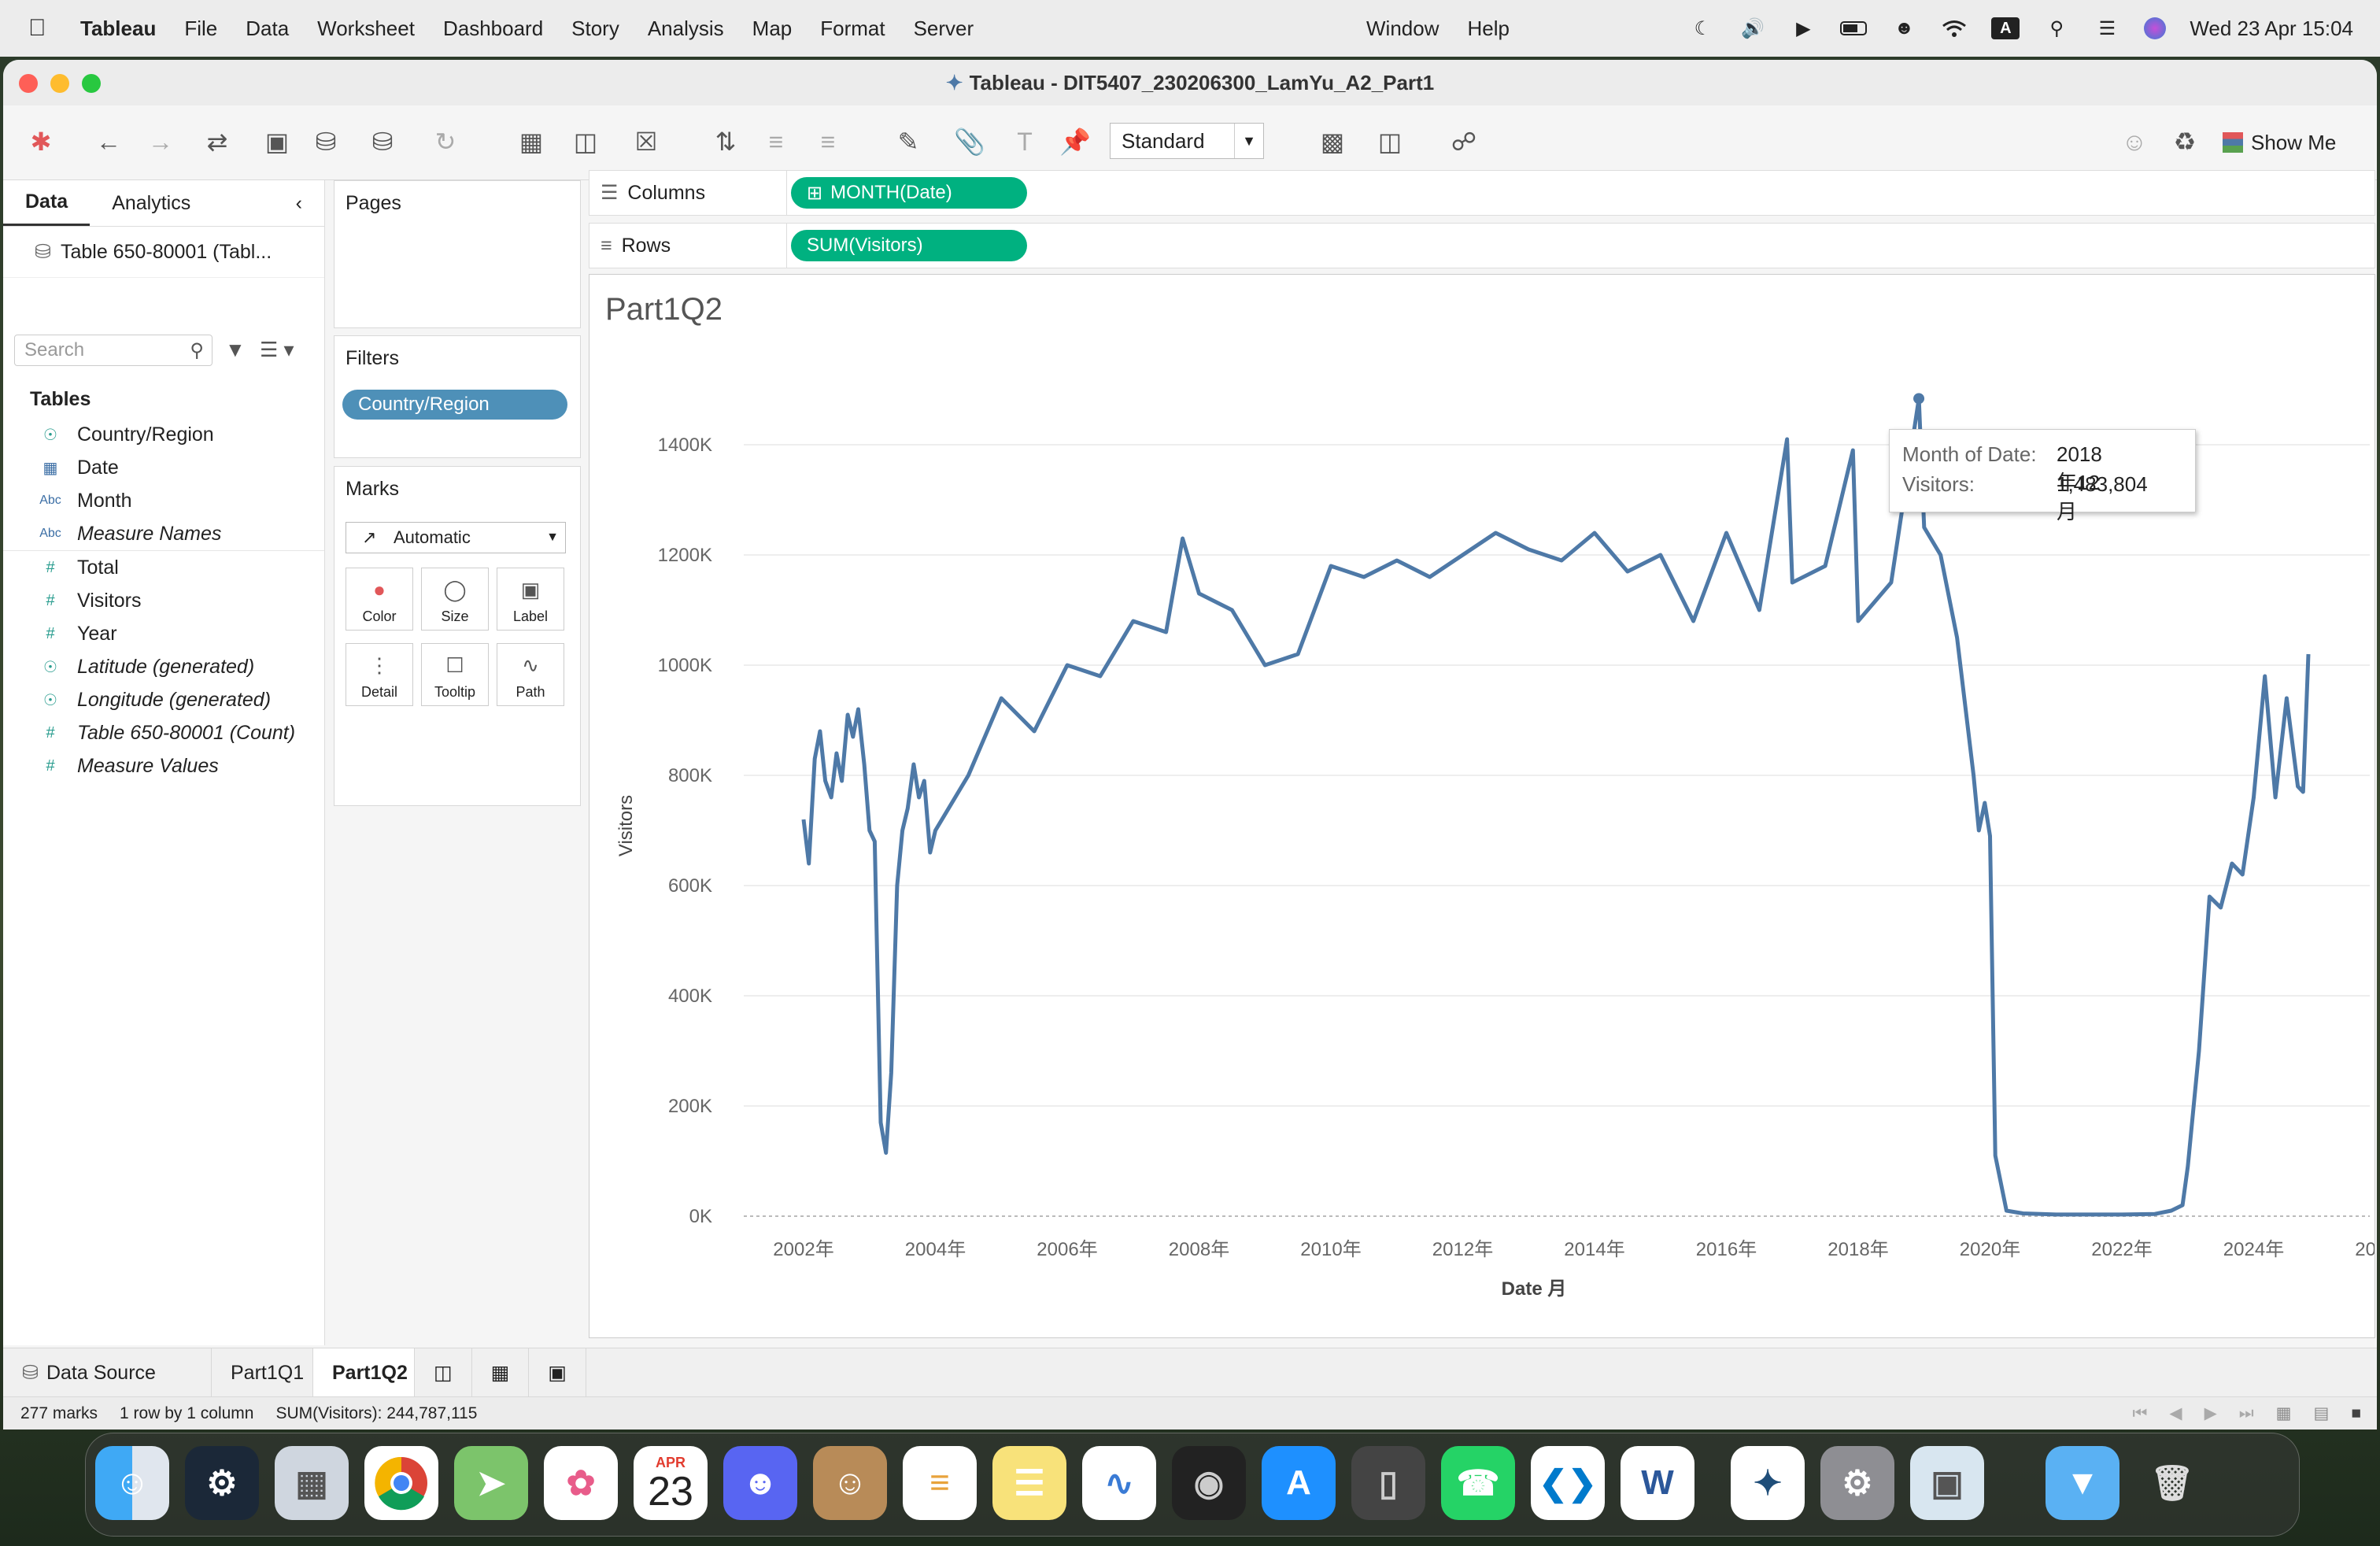 This screenshot has width=2380, height=1546. I want to click on dock-discord-icon: ☻, so click(760, 1483).